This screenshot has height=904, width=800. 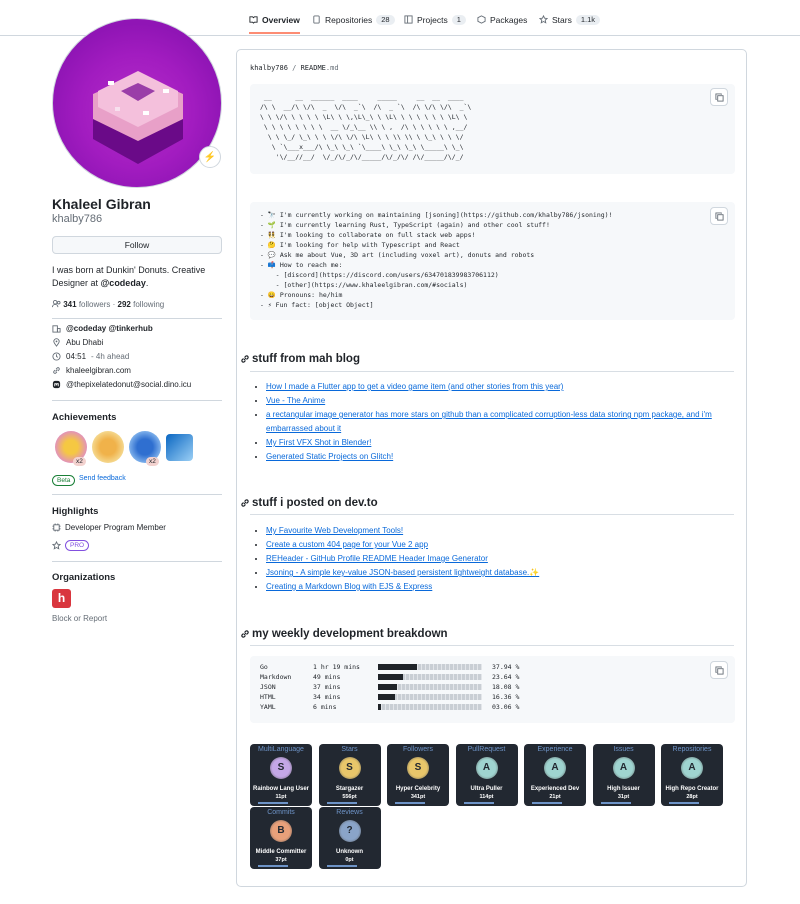 What do you see at coordinates (91, 370) in the screenshot?
I see `vcard-website: khaleelgibran.com` at bounding box center [91, 370].